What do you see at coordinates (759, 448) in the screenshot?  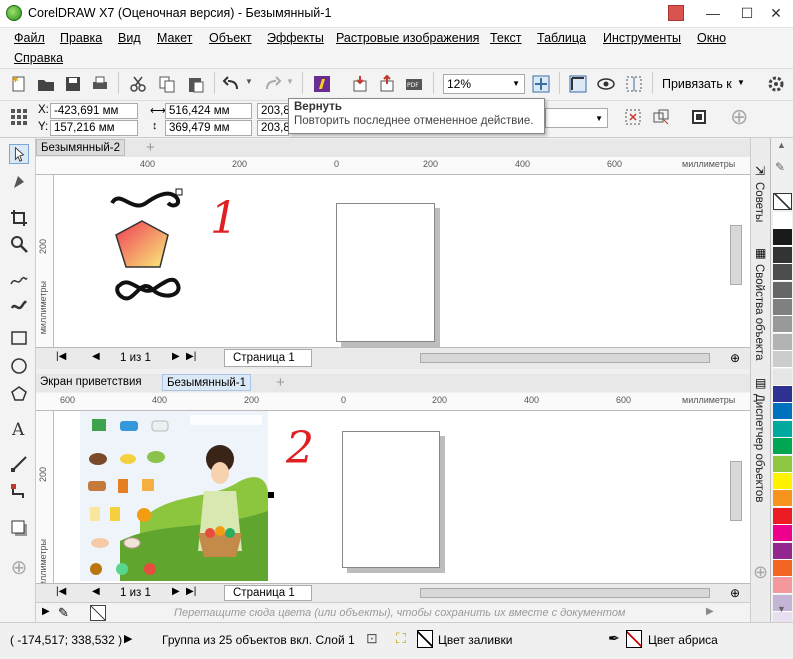 I see `tab-object-manager: Диспетчер объектов` at bounding box center [759, 448].